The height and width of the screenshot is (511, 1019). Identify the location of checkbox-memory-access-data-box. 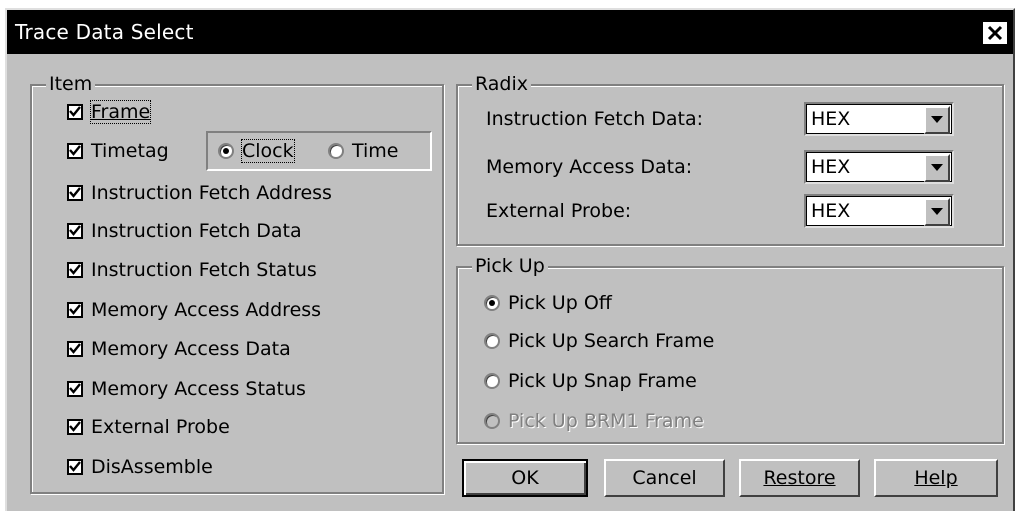
(75, 349).